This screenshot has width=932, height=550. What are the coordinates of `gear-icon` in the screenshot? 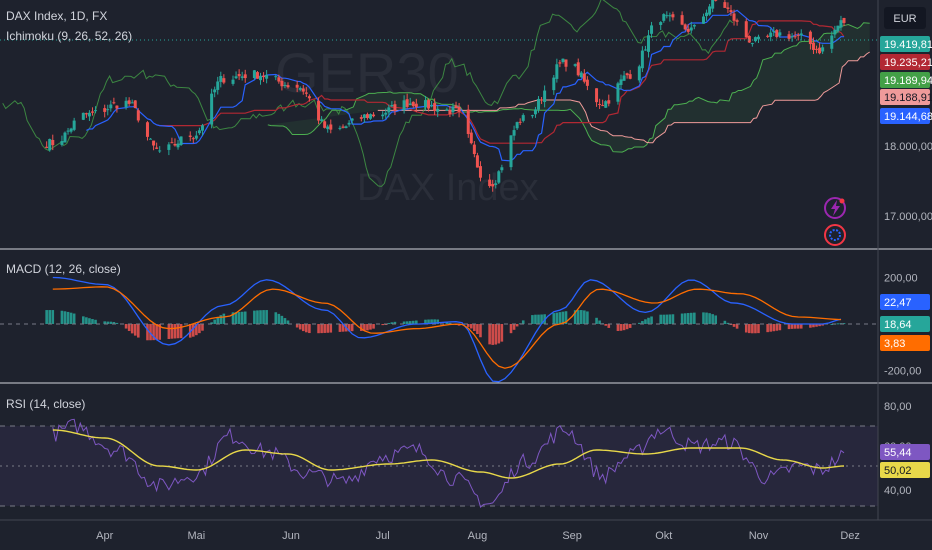 It's located at (835, 235).